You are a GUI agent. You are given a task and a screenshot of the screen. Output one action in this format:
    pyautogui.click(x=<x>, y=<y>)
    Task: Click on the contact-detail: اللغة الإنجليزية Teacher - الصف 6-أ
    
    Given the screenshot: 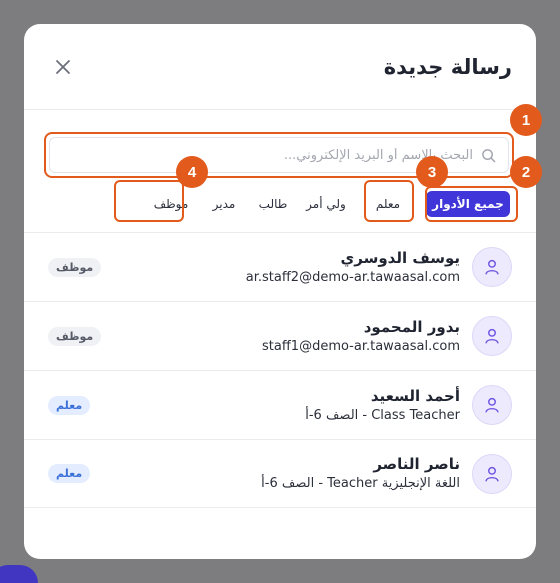 What is the action you would take?
    pyautogui.click(x=360, y=483)
    